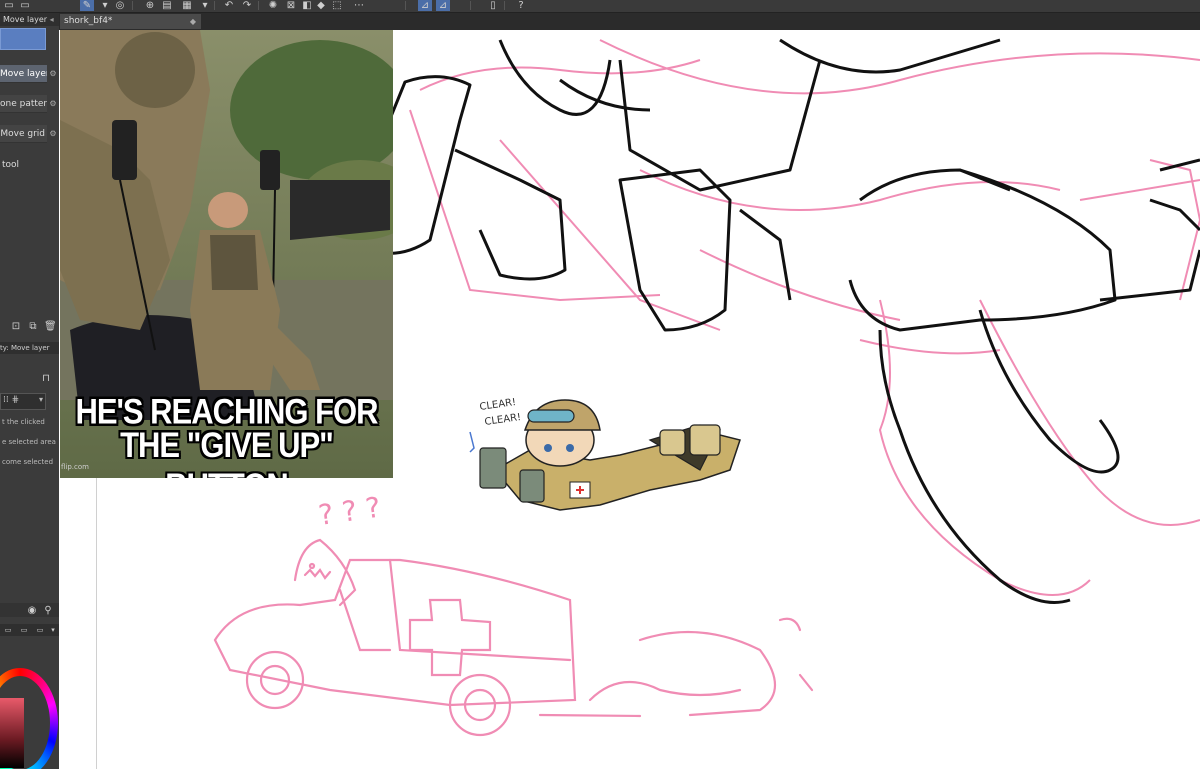 This screenshot has width=1200, height=769. What do you see at coordinates (167, 5) in the screenshot?
I see `open-file-icon: ▤` at bounding box center [167, 5].